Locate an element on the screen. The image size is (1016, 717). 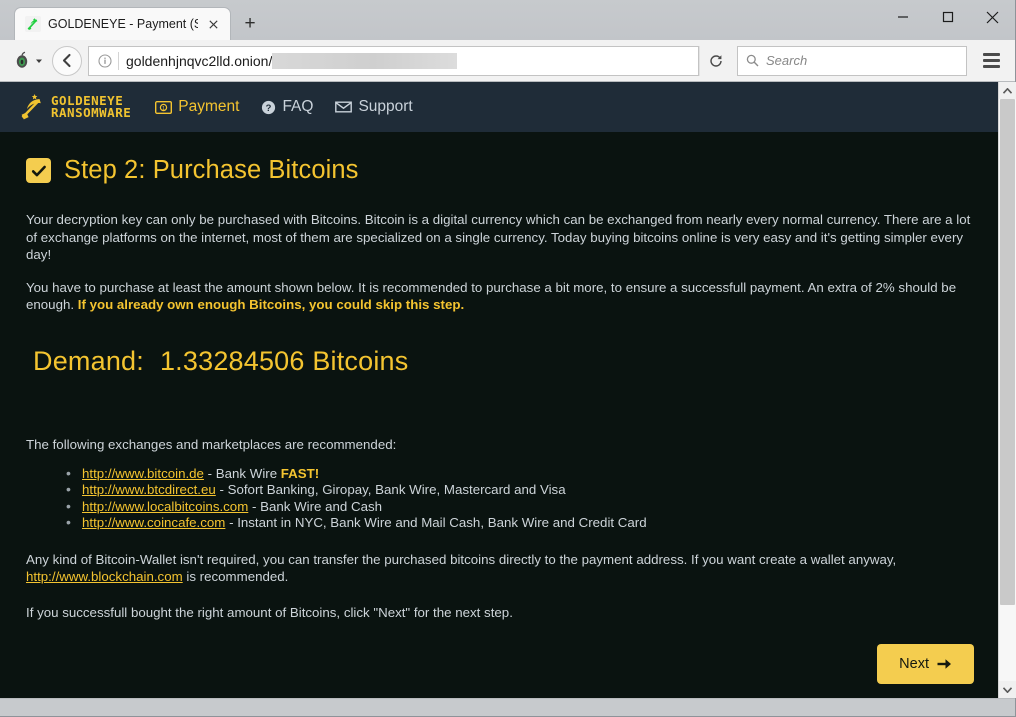
nav-item-payment: 1 Payment is located at coordinates (197, 107).